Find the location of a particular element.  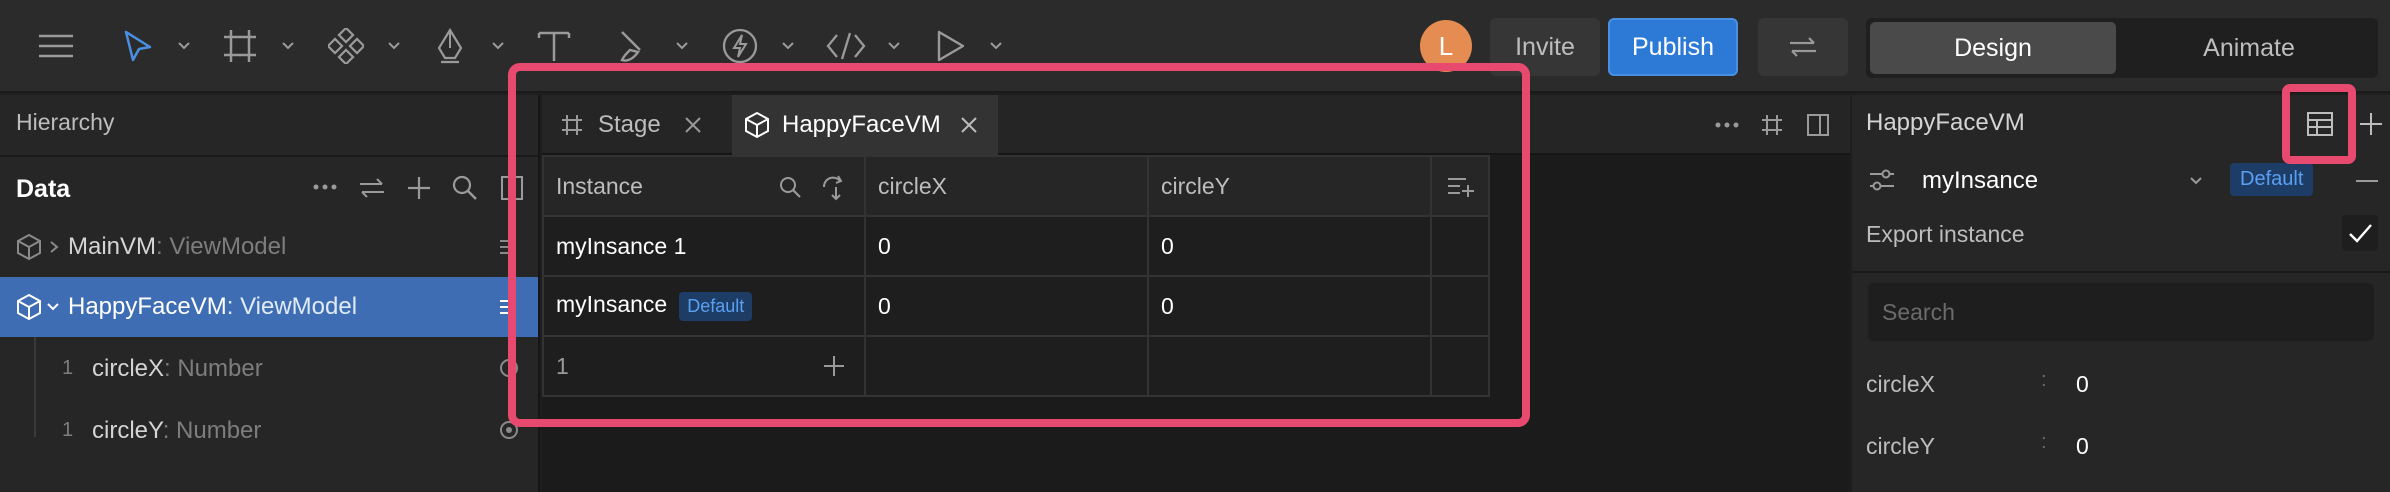

frame-tool-icon is located at coordinates (240, 46).